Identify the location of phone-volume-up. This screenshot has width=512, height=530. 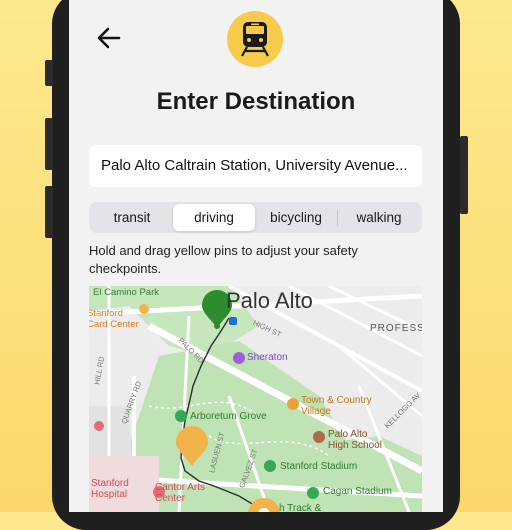
(49, 144).